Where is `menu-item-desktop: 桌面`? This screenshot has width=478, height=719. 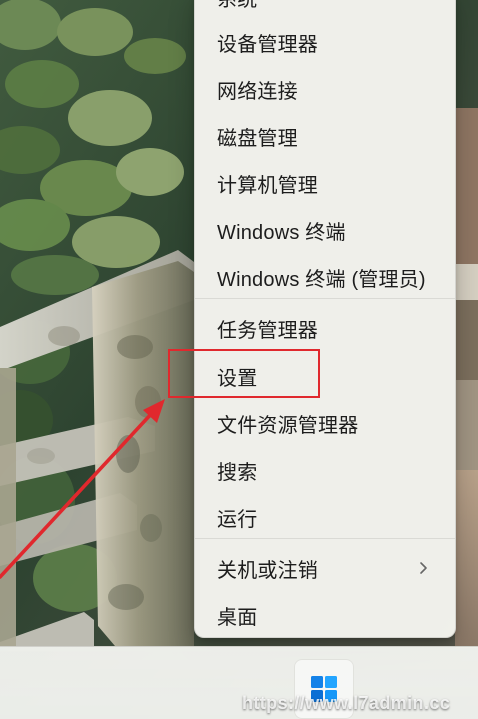
menu-item-desktop: 桌面 is located at coordinates (325, 615).